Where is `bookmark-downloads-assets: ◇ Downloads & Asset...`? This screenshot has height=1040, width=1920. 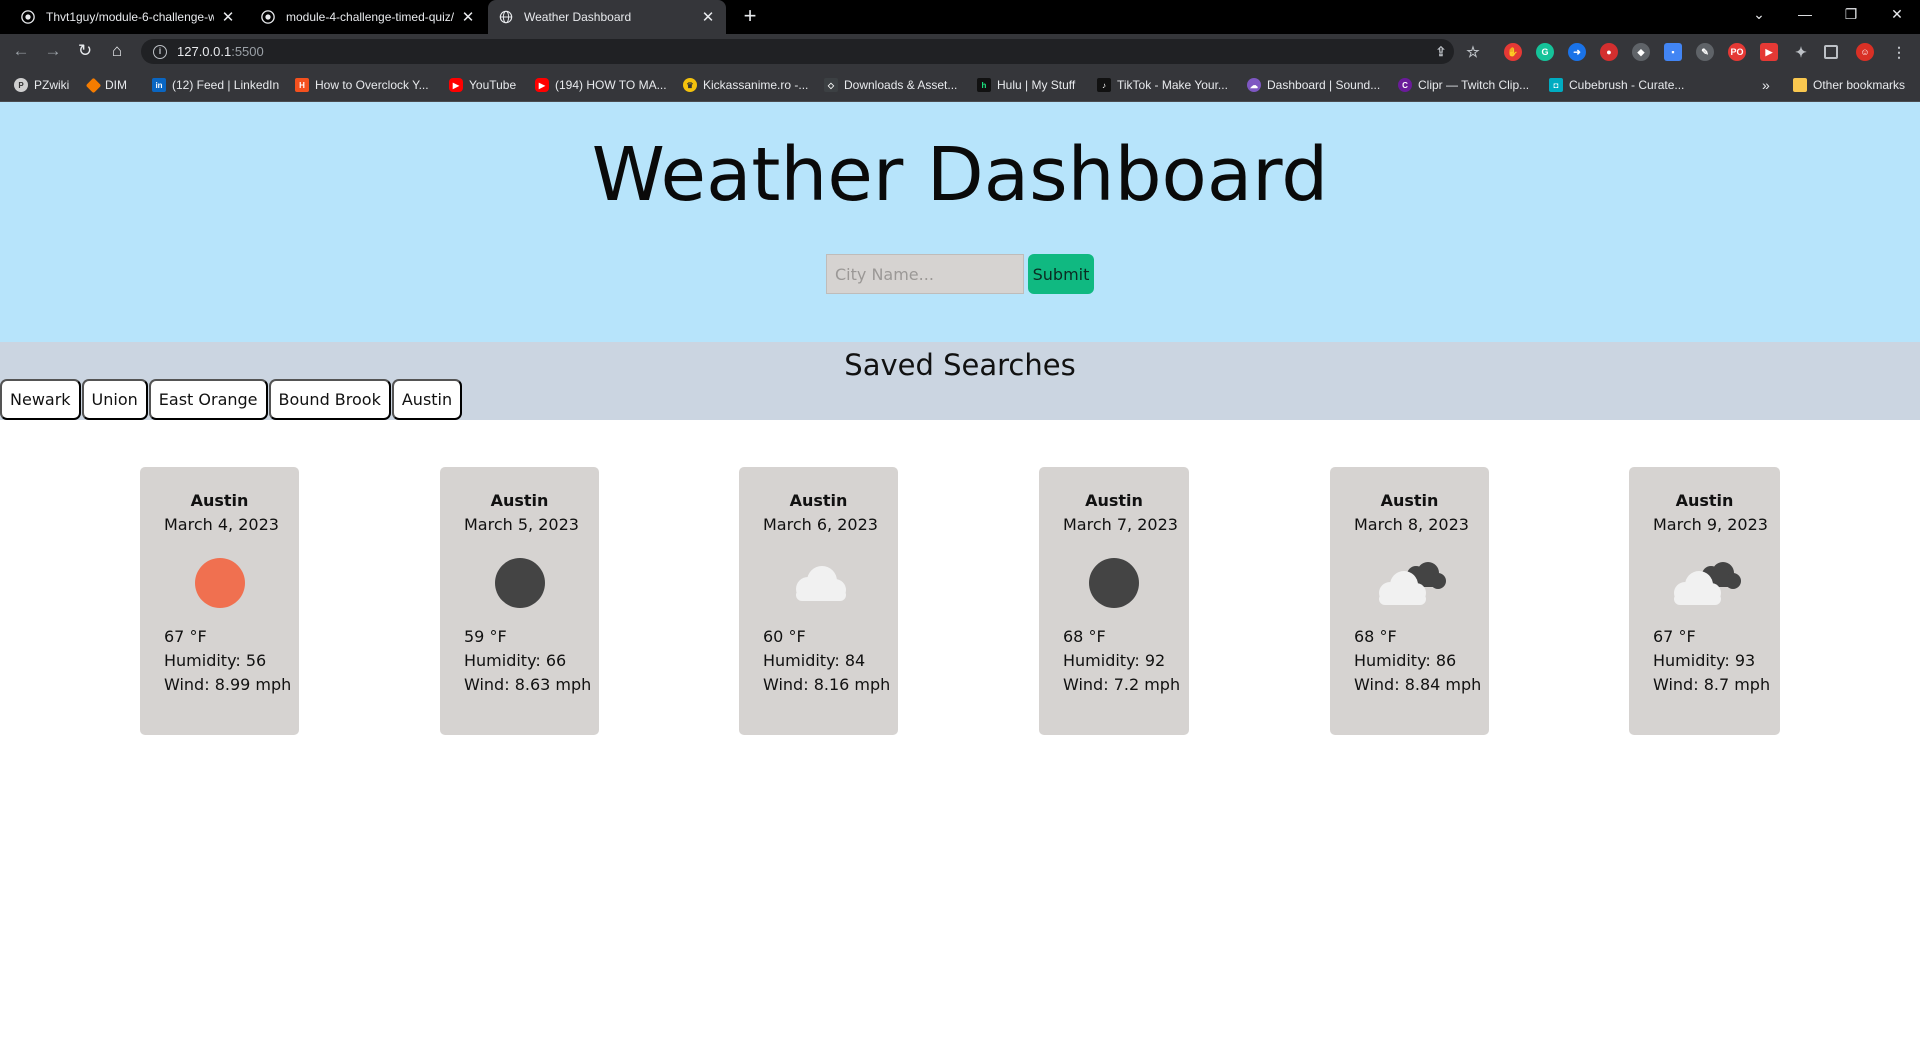 bookmark-downloads-assets: ◇ Downloads & Asset... is located at coordinates (890, 85).